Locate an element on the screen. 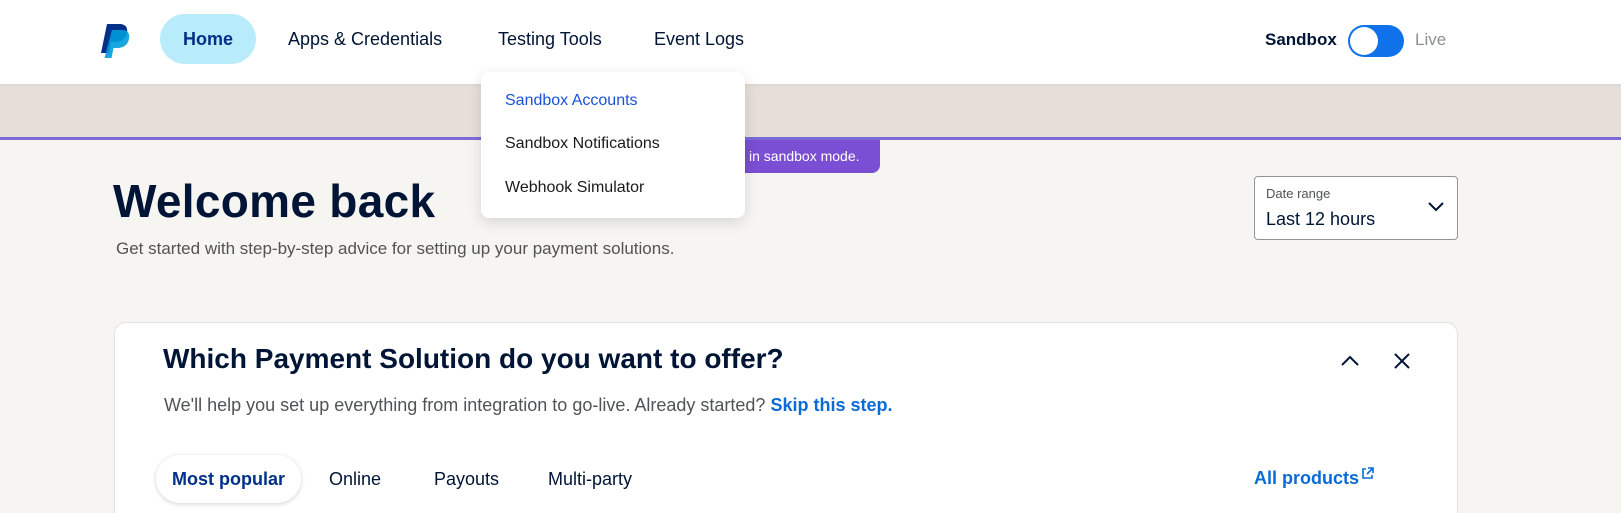  nav-home: Home is located at coordinates (208, 39).